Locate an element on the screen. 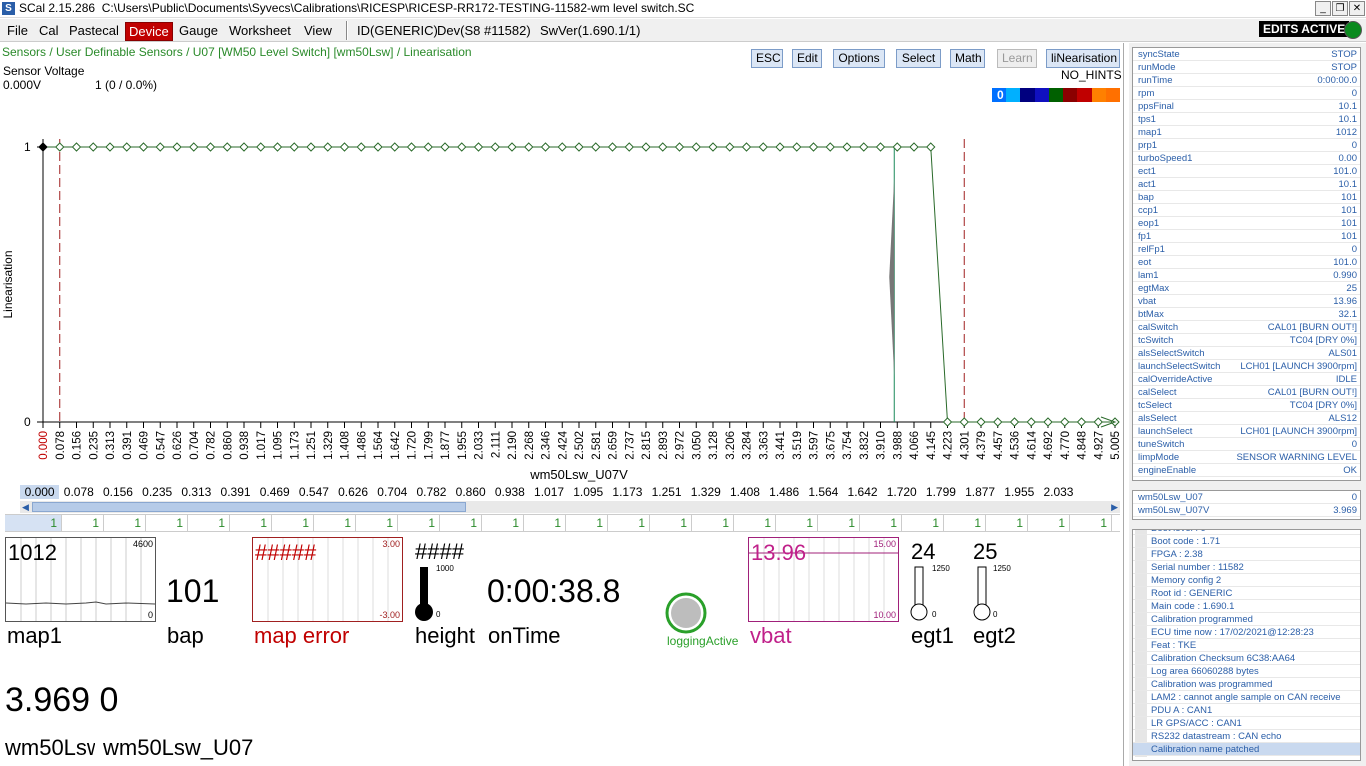 The width and height of the screenshot is (1366, 766). cell-axis-value: 0.782 is located at coordinates (431, 492).